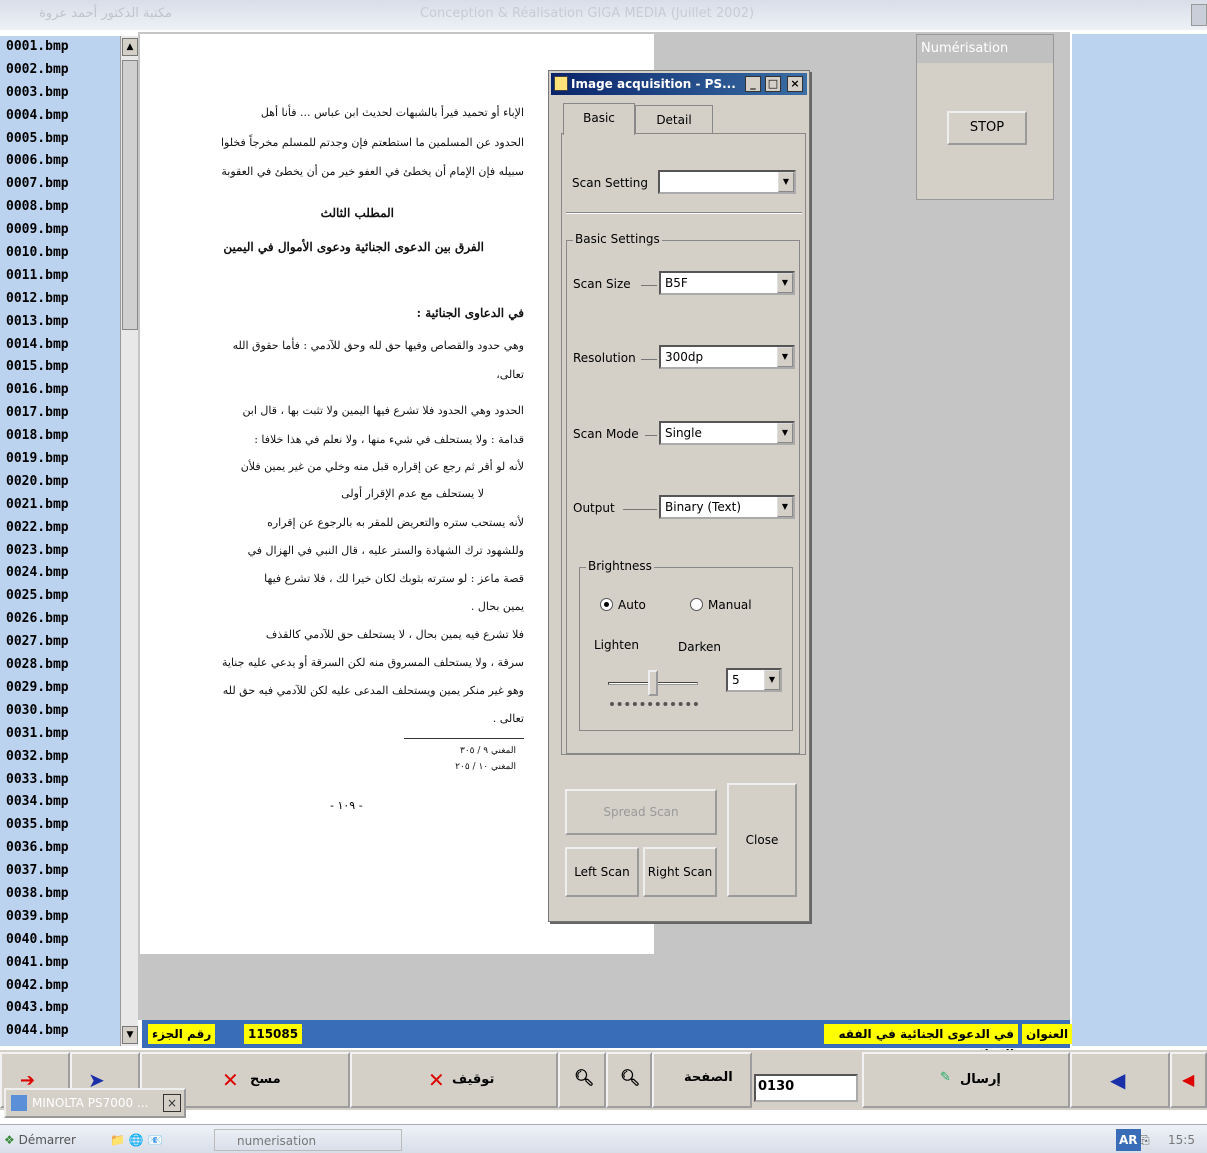  What do you see at coordinates (60, 940) in the screenshot?
I see `file-list-item: 0040.bmp` at bounding box center [60, 940].